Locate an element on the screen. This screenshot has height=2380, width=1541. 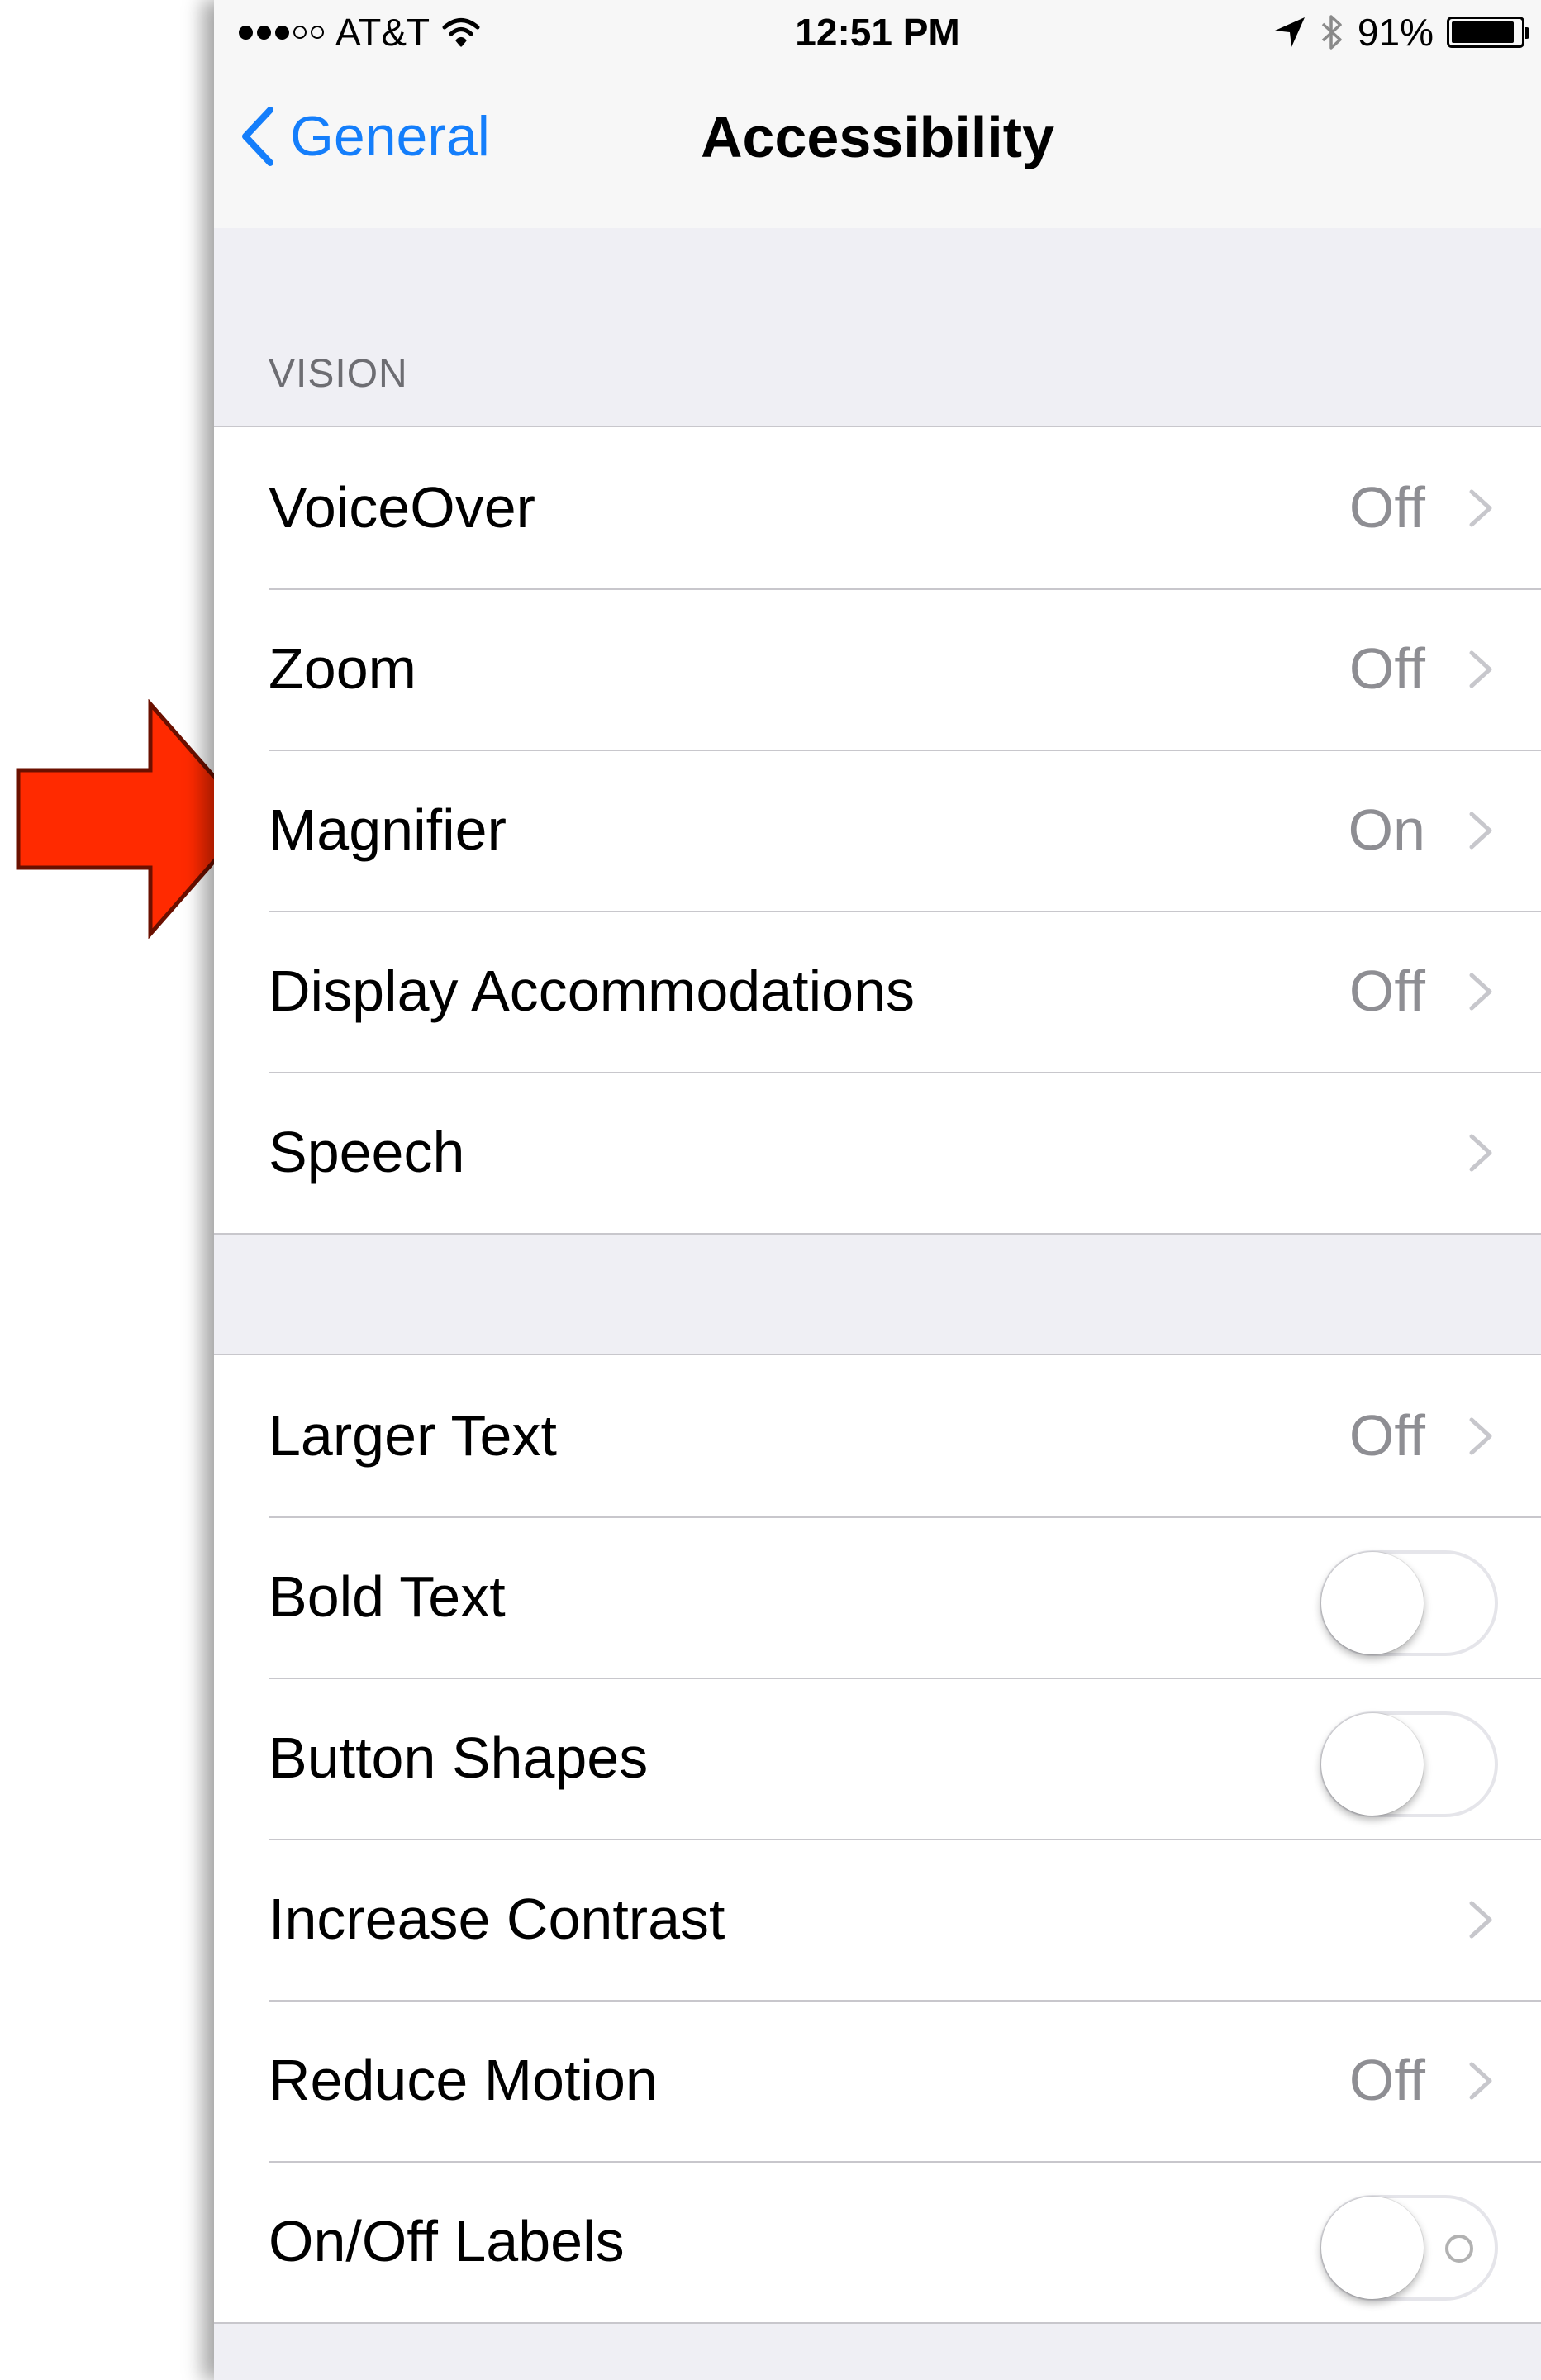
row-label: Zoom is located at coordinates (342, 668).